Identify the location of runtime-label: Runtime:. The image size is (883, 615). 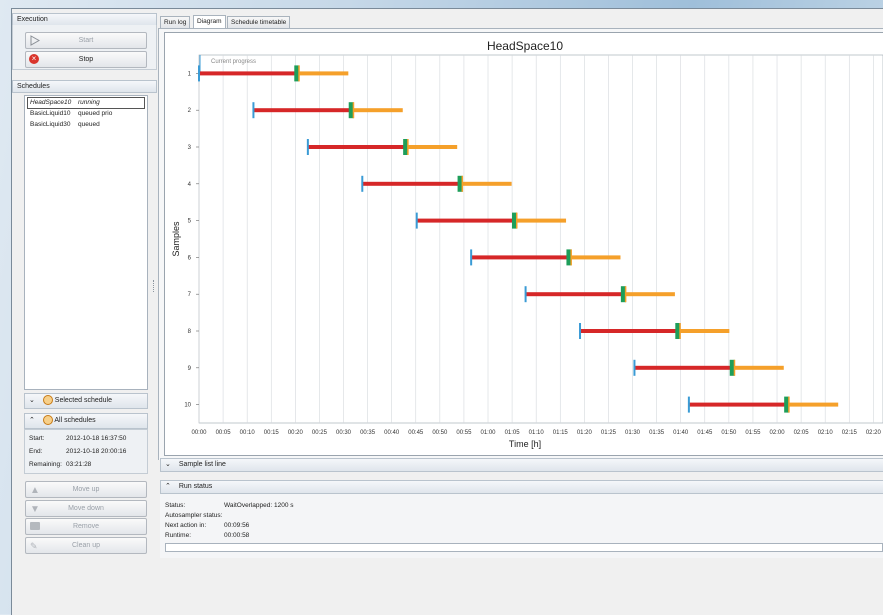
(178, 535).